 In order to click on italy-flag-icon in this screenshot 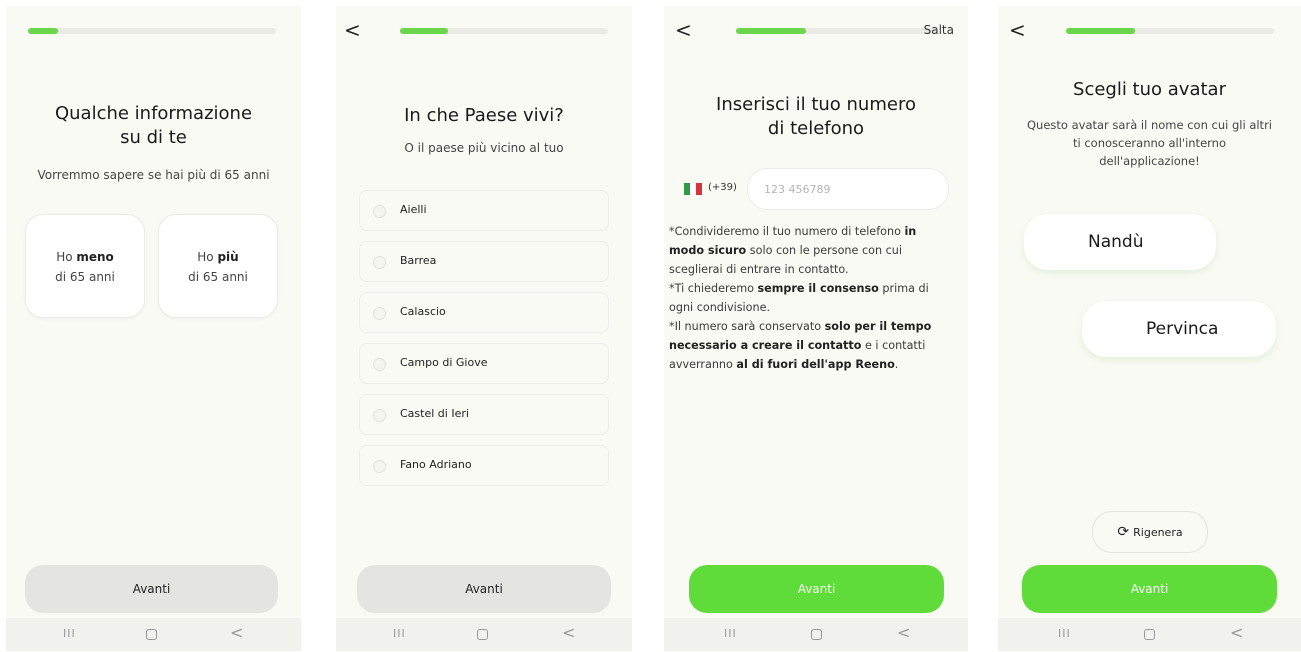, I will do `click(693, 189)`.